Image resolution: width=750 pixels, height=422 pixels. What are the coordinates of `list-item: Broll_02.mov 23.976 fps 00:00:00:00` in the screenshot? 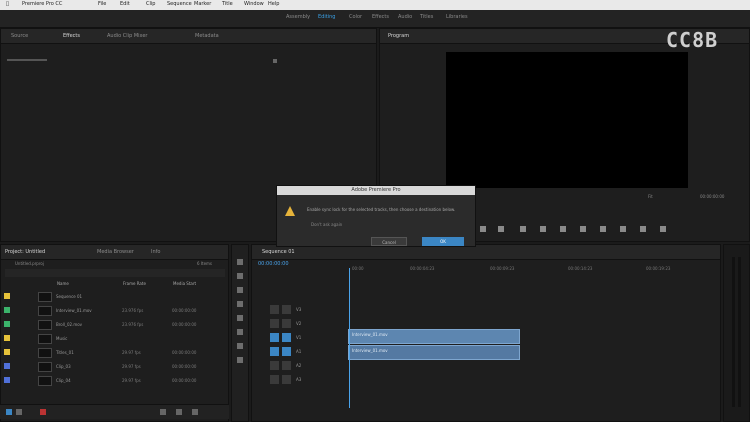 It's located at (113, 324).